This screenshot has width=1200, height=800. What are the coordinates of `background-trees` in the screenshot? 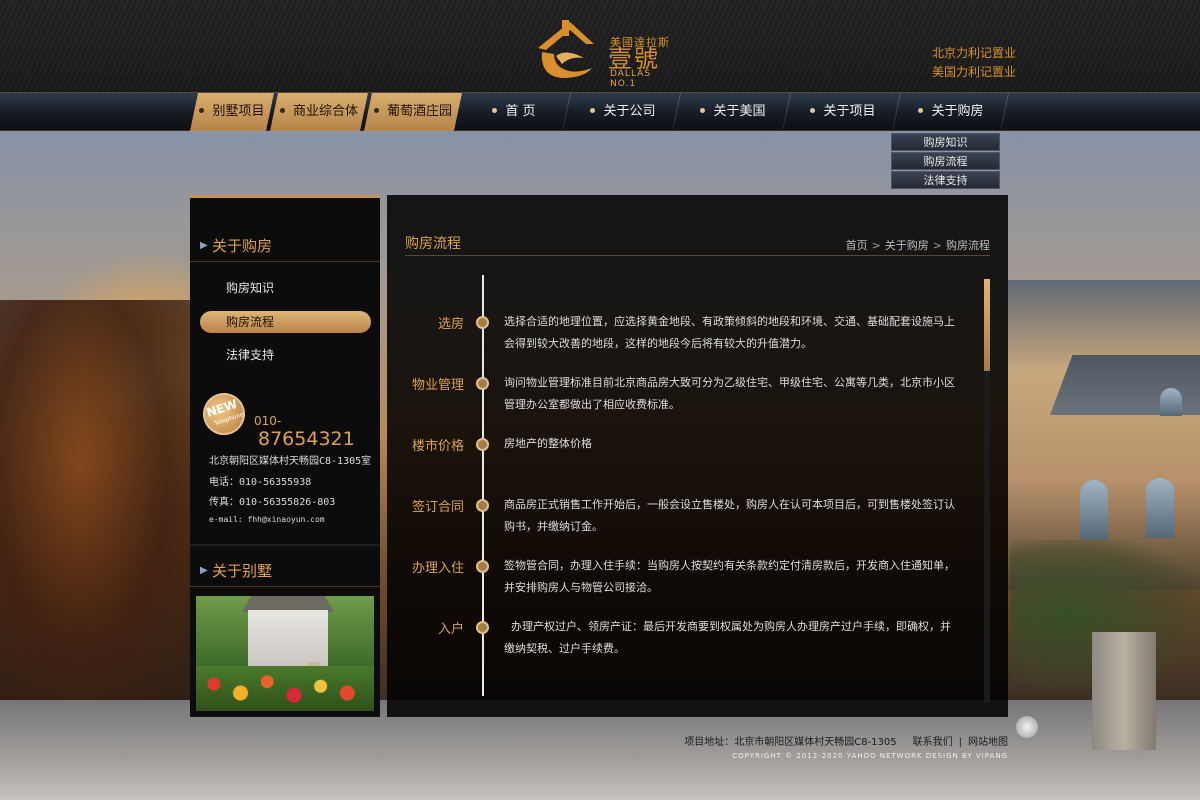 It's located at (100, 510).